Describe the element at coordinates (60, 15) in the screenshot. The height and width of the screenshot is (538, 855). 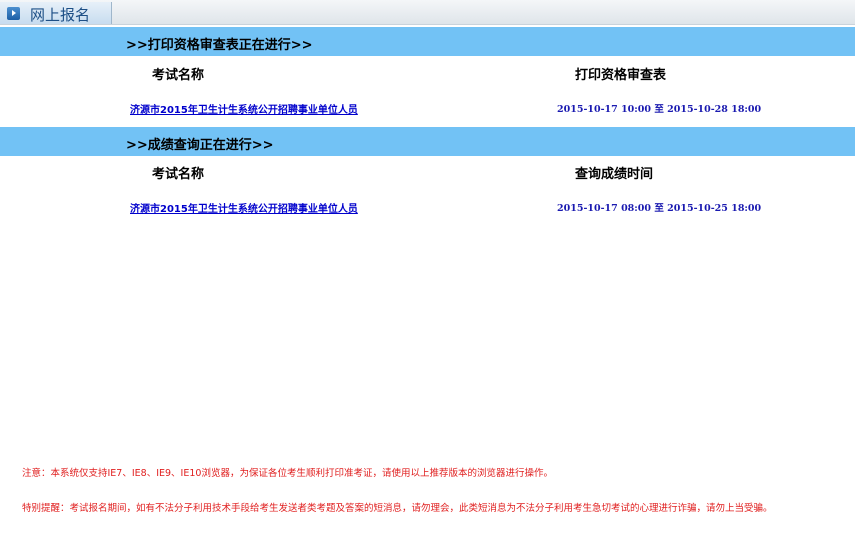
I see `tab-label: 网上报名` at that location.